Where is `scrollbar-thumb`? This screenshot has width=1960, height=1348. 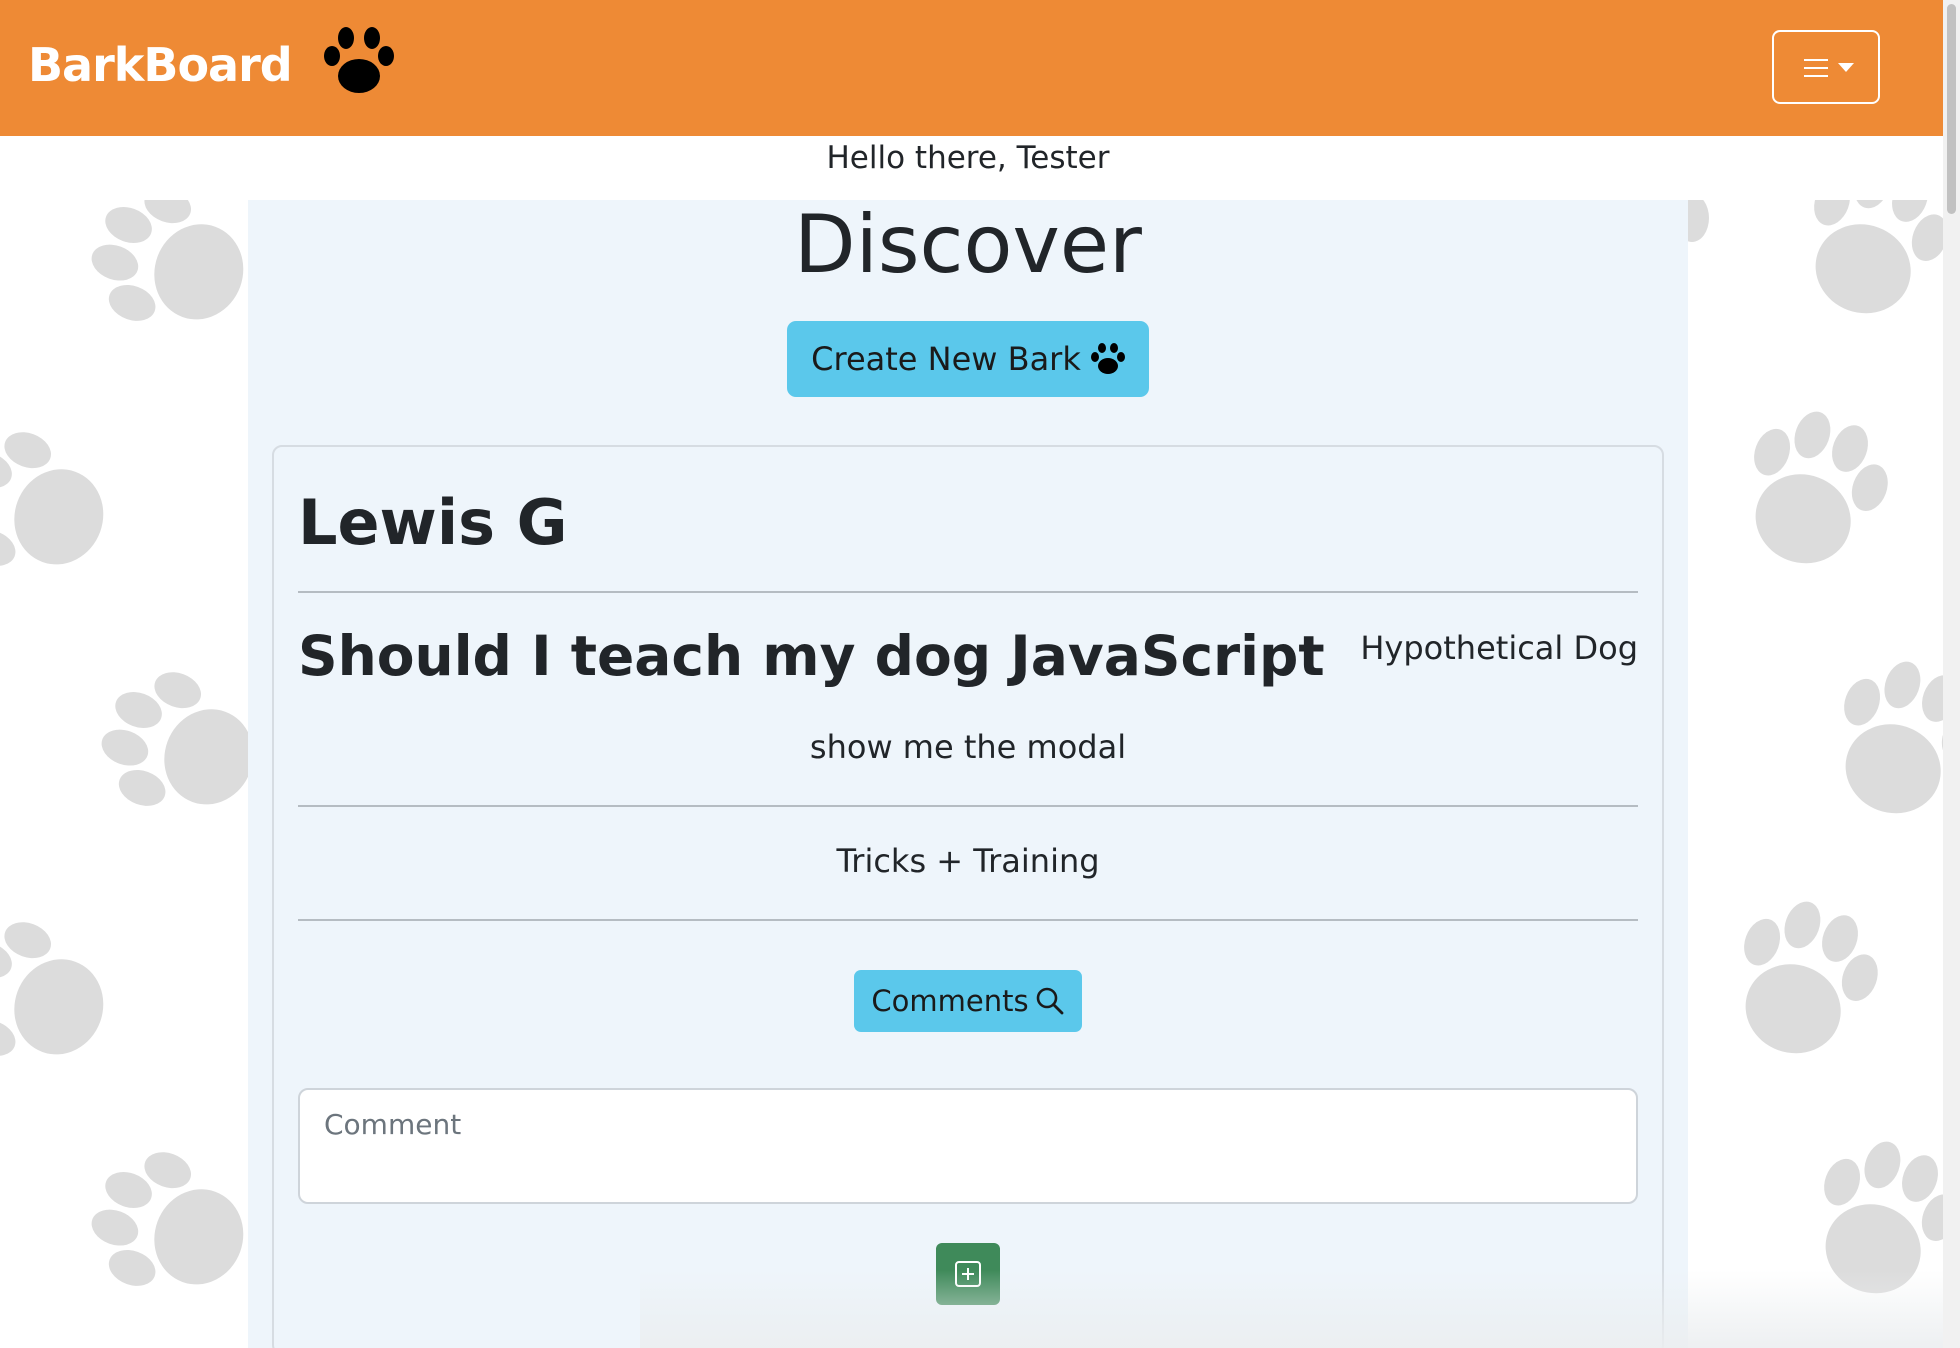
scrollbar-thumb is located at coordinates (1951, 109).